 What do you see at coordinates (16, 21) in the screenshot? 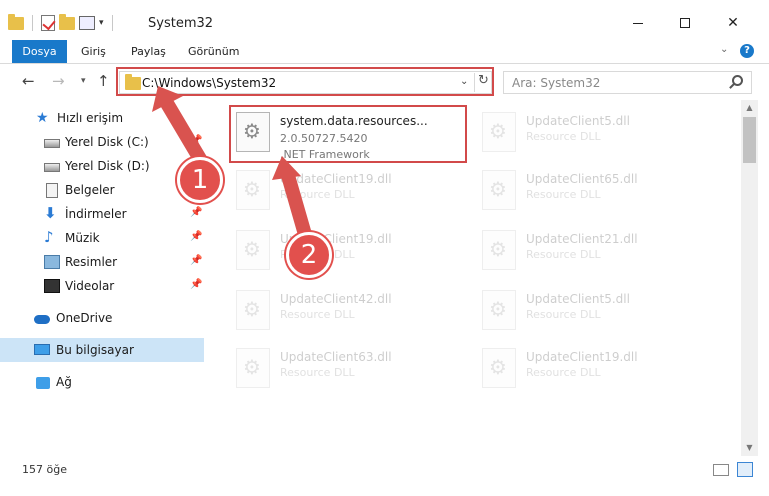
I see `folder-icon` at bounding box center [16, 21].